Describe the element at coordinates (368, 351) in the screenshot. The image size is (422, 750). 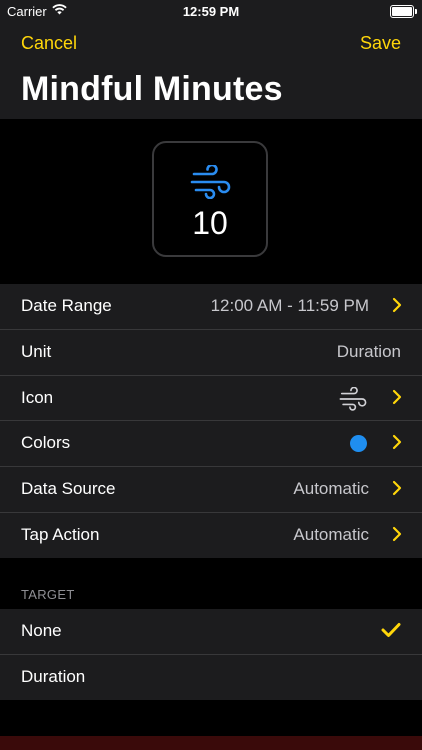
I see `unit-value: Duration` at that location.